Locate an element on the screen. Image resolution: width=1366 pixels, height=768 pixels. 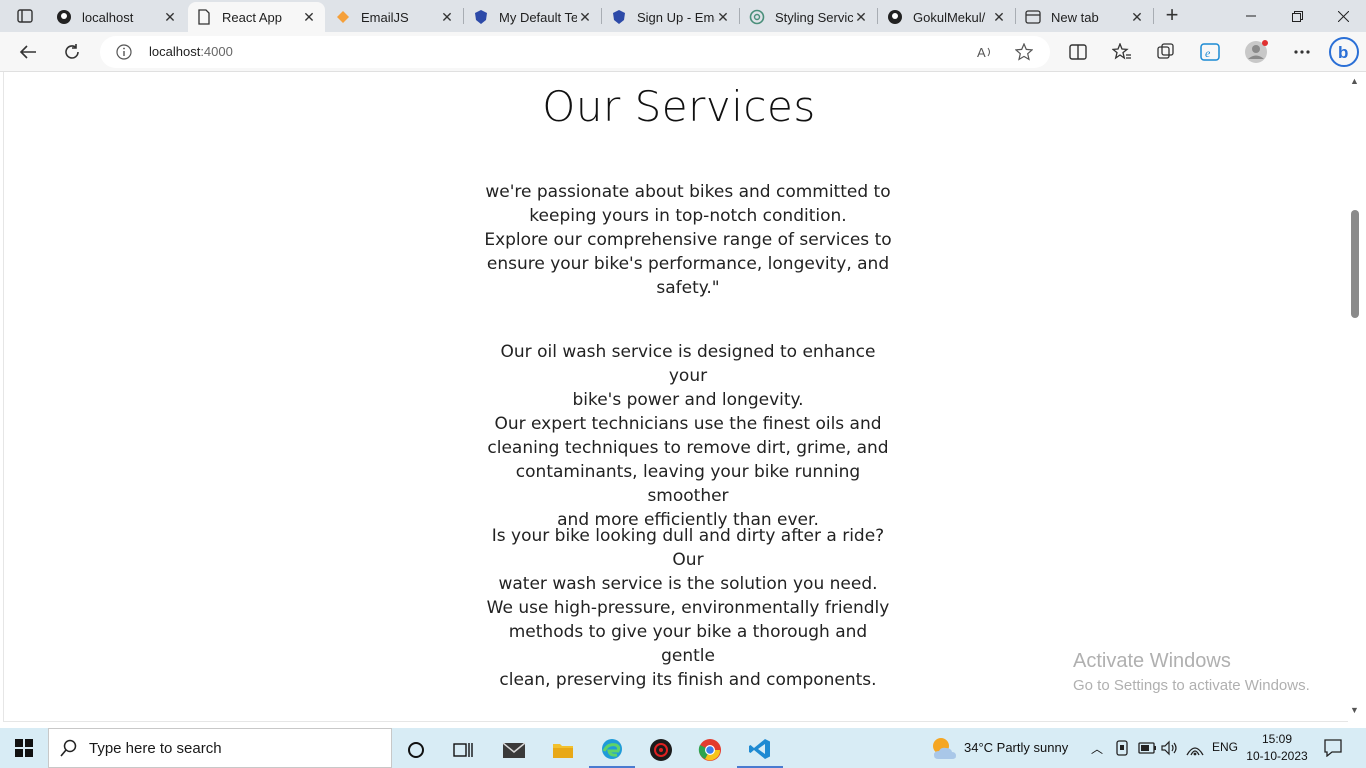
cortana-circle-icon is located at coordinates (416, 750).